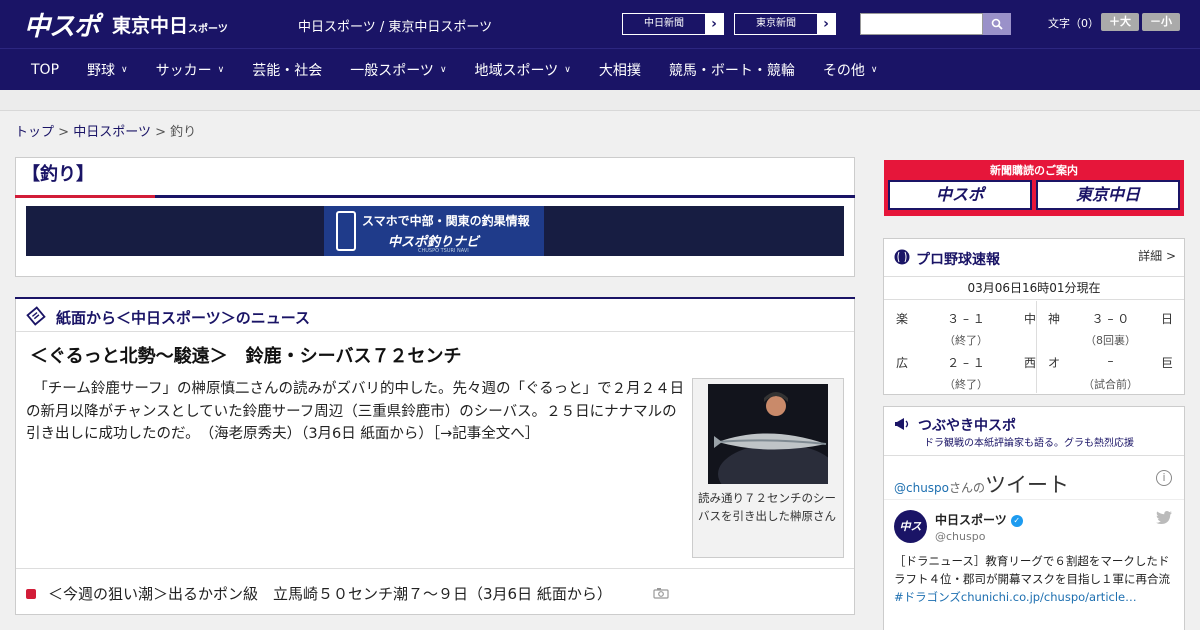 Image resolution: width=1200 pixels, height=630 pixels. Describe the element at coordinates (966, 374) in the screenshot. I see `game-row: 広 ２ – １ 西 （終了）` at that location.